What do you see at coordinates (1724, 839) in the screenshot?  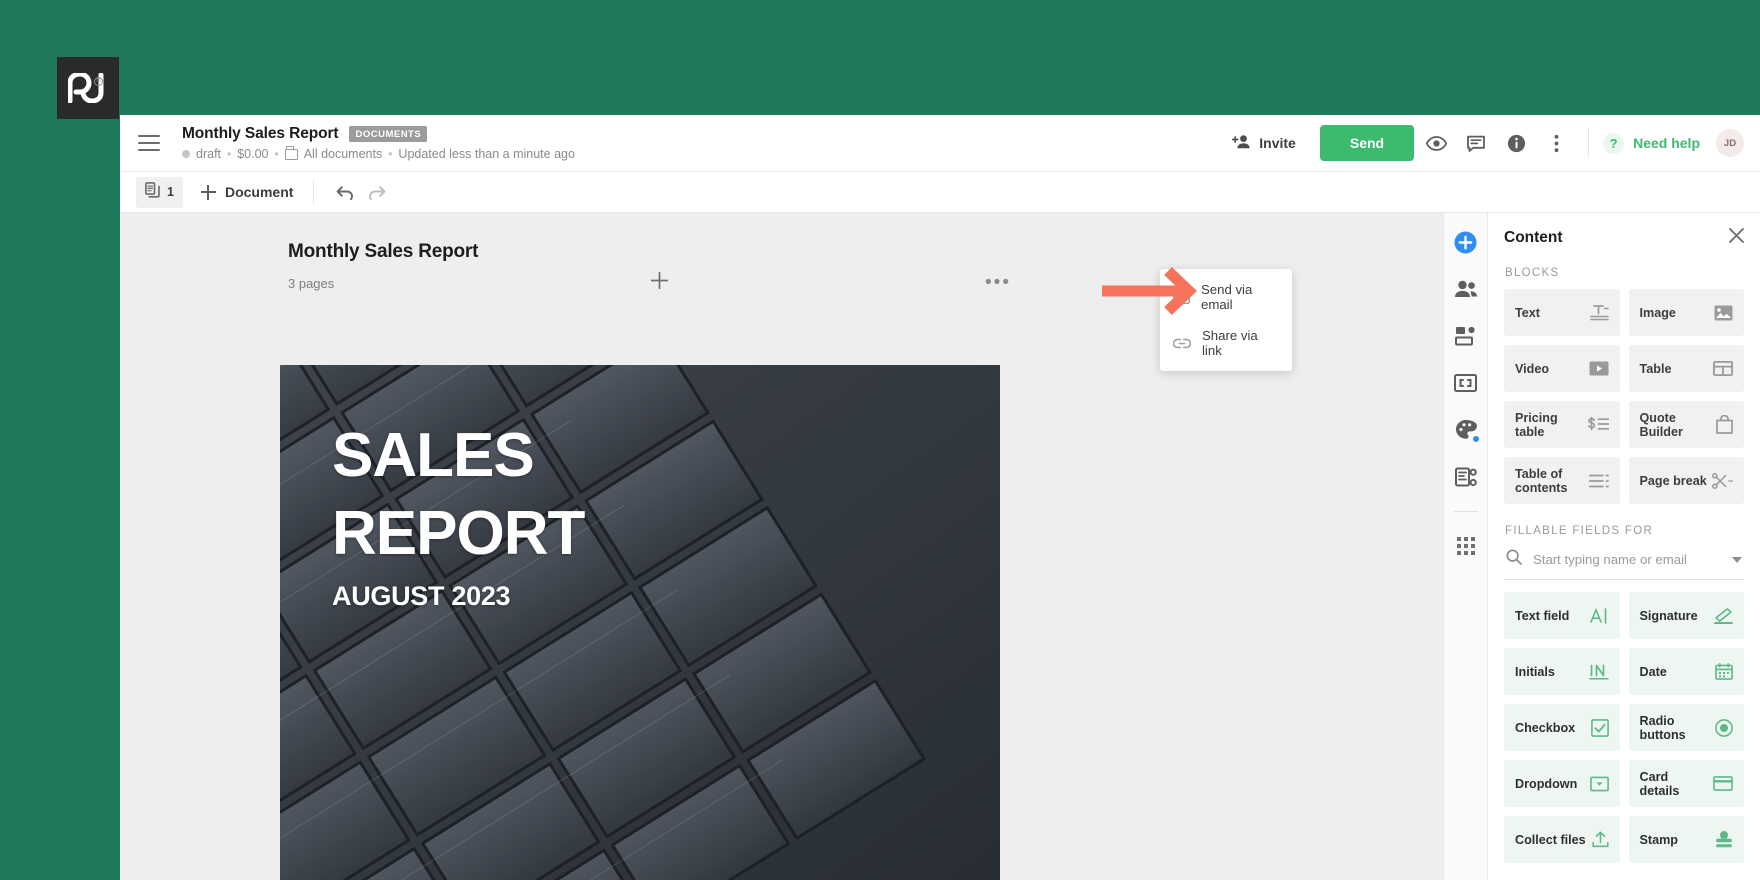 I see `stamp-icon` at bounding box center [1724, 839].